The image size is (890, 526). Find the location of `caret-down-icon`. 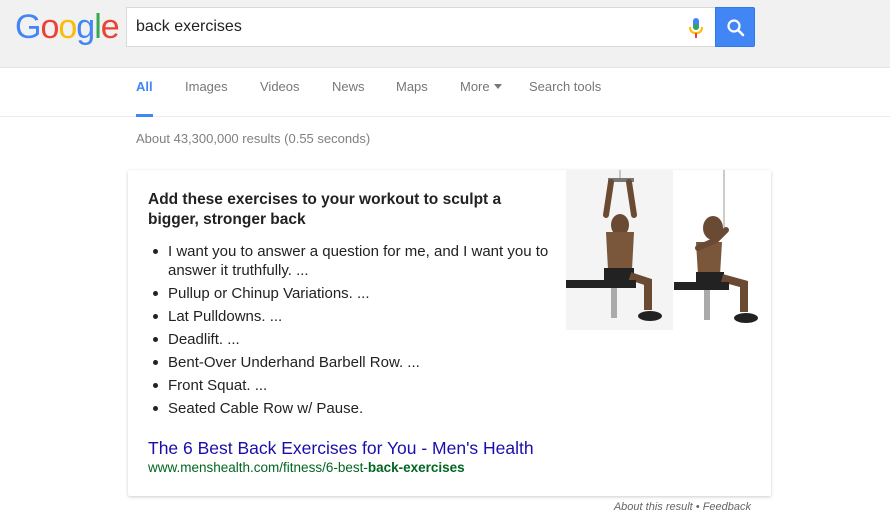

caret-down-icon is located at coordinates (497, 86).